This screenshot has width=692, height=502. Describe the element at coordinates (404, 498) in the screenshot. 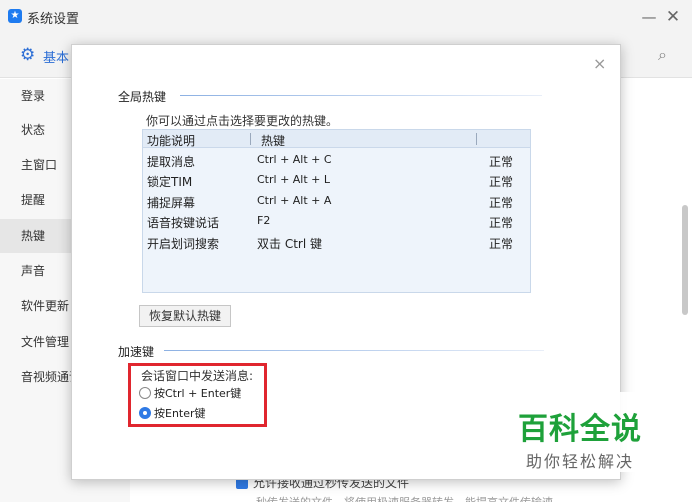

I see `option-note: 秒传发送的文件，将使用极速服务器转发，能提高文件传输速` at that location.